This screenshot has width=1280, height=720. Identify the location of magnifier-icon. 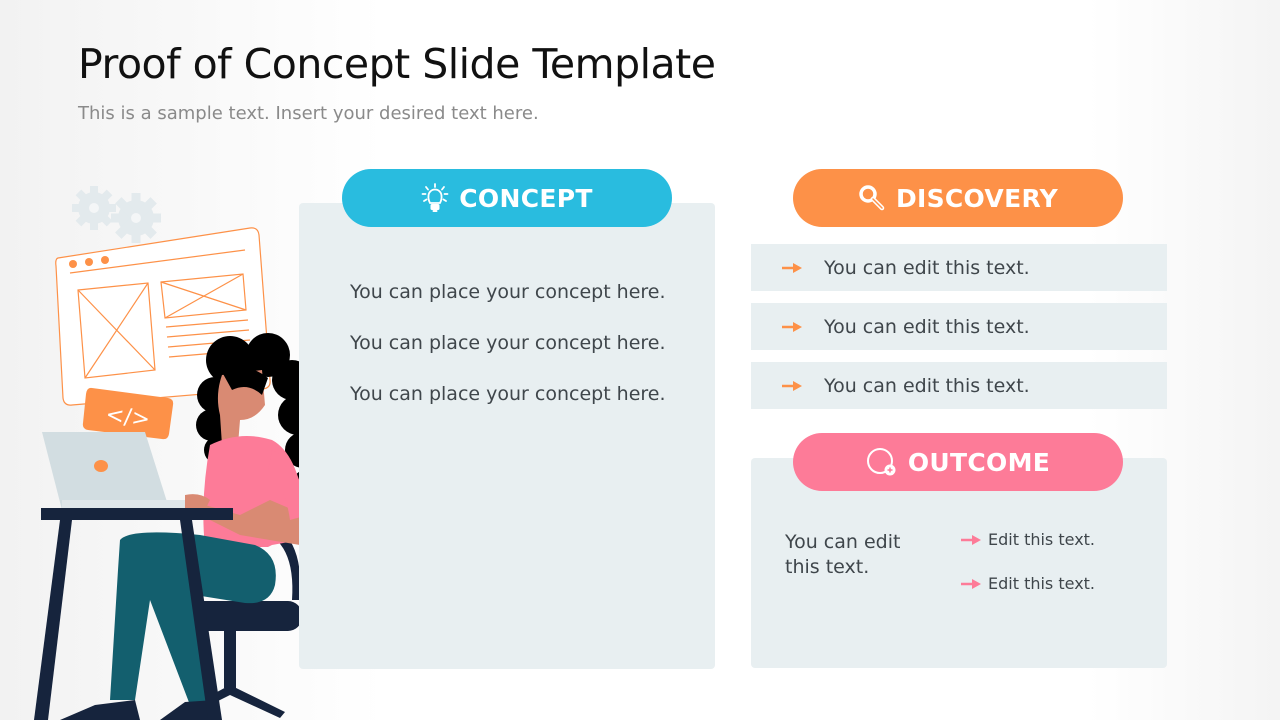
(872, 198).